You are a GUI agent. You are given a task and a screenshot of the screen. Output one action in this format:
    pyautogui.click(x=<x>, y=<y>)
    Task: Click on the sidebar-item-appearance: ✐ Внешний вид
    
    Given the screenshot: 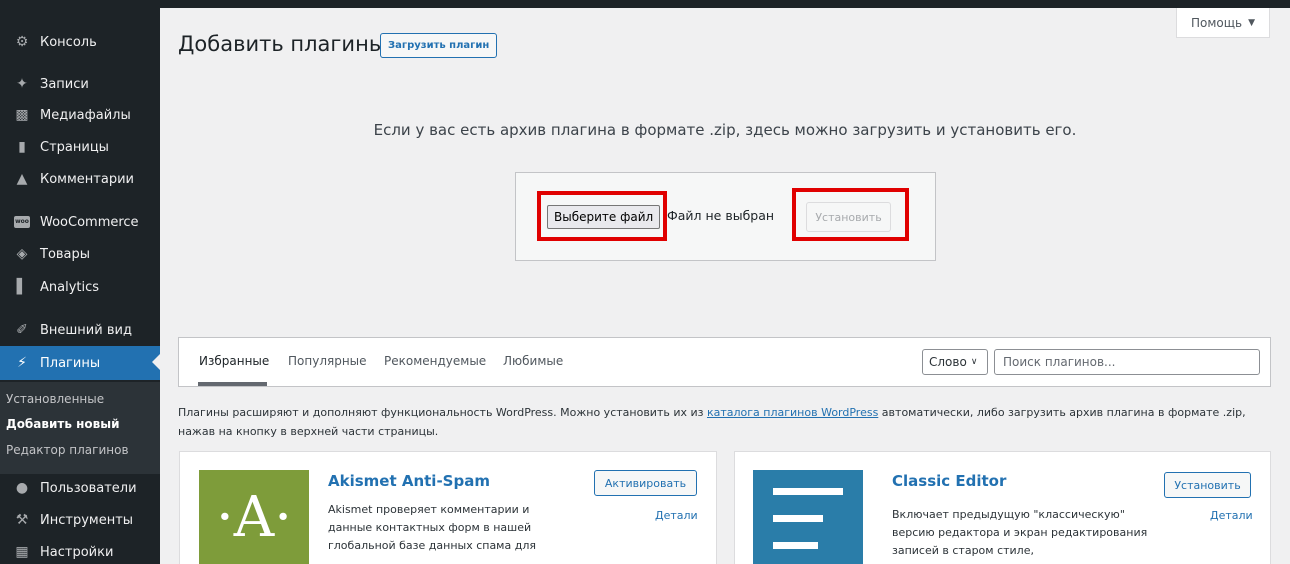 What is the action you would take?
    pyautogui.click(x=80, y=330)
    